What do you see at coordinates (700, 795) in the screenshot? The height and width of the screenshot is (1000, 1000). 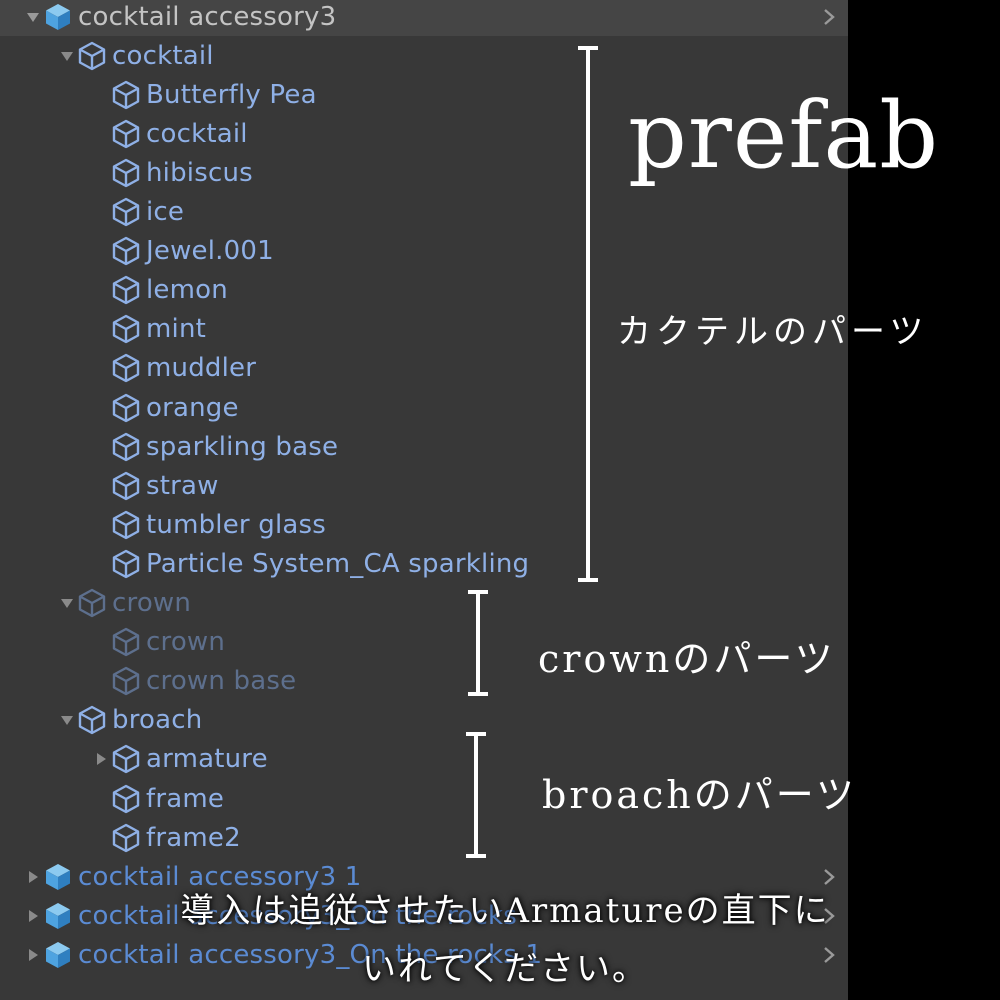 I see `broach-parts-note: broachのパーツ` at bounding box center [700, 795].